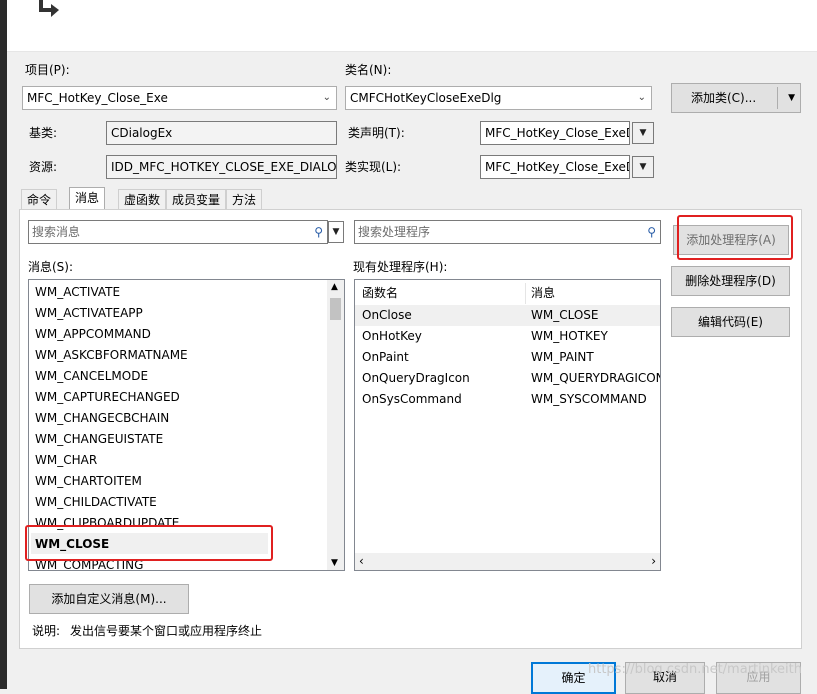 The width and height of the screenshot is (817, 694). I want to click on edit-code-button: 编辑代码(E), so click(730, 322).